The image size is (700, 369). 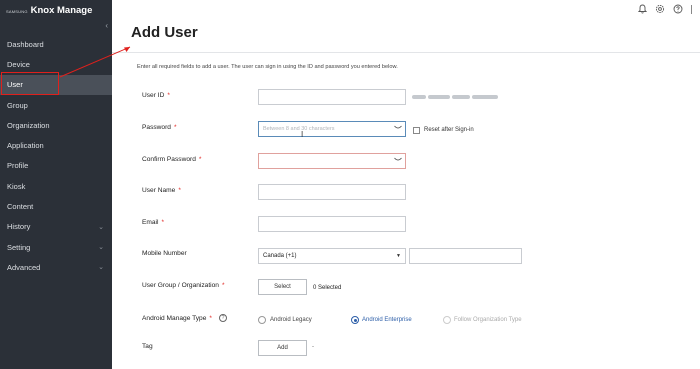 I want to click on sidebar-item-application: Application, so click(x=56, y=145).